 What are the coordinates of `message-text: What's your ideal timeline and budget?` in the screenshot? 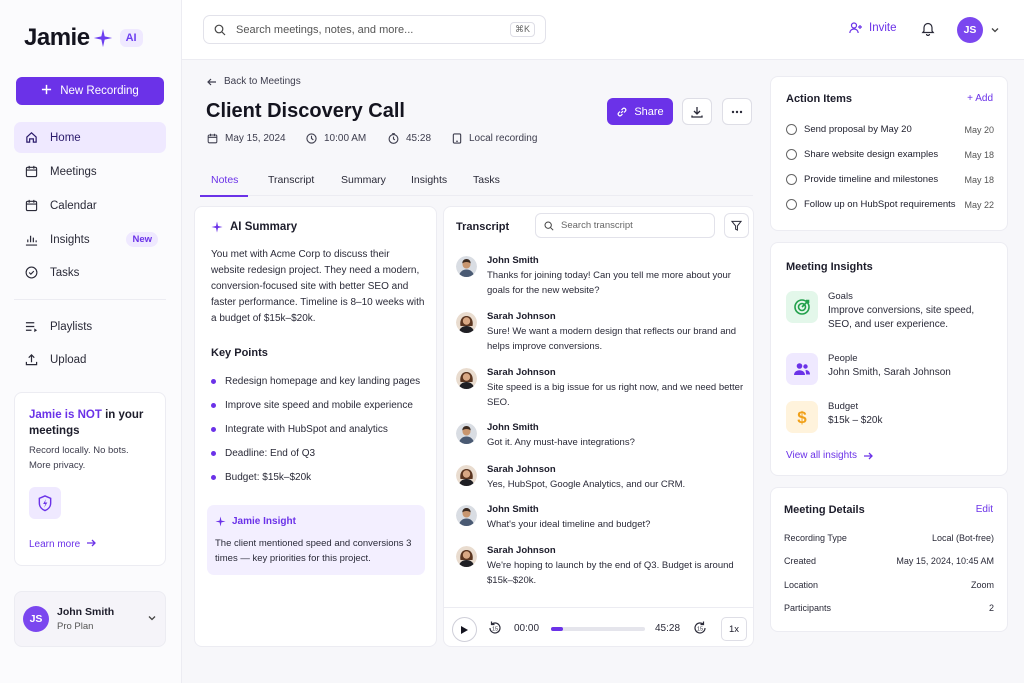 It's located at (569, 524).